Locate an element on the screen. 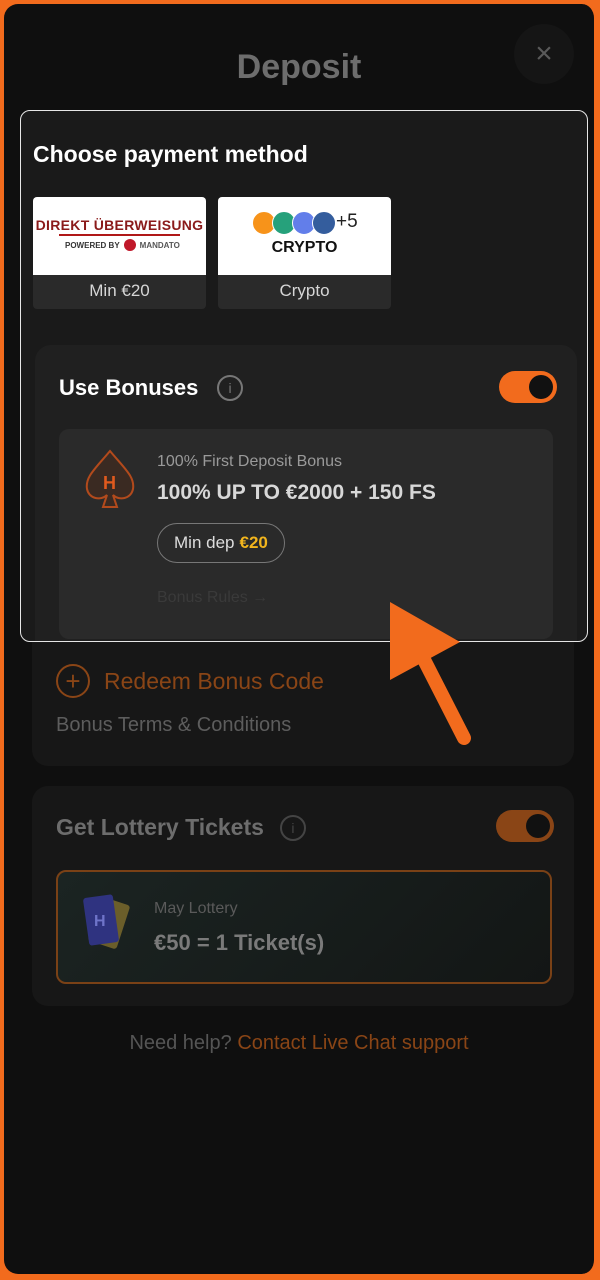  litecoin-icon is located at coordinates (324, 223).